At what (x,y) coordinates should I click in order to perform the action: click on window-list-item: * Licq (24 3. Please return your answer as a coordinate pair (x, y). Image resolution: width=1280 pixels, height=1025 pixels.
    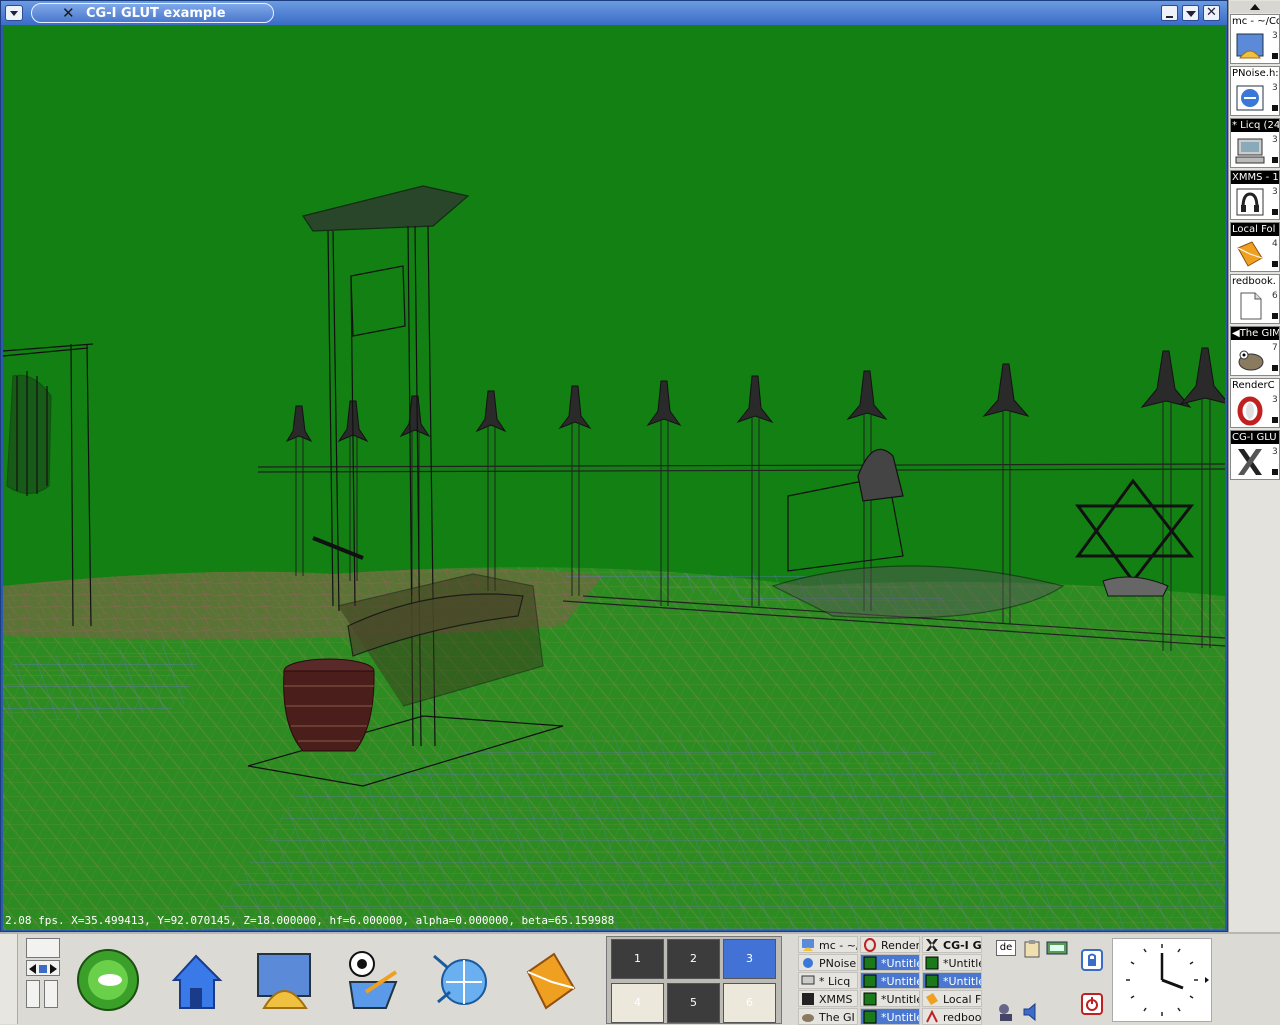
    Looking at the image, I should click on (1255, 143).